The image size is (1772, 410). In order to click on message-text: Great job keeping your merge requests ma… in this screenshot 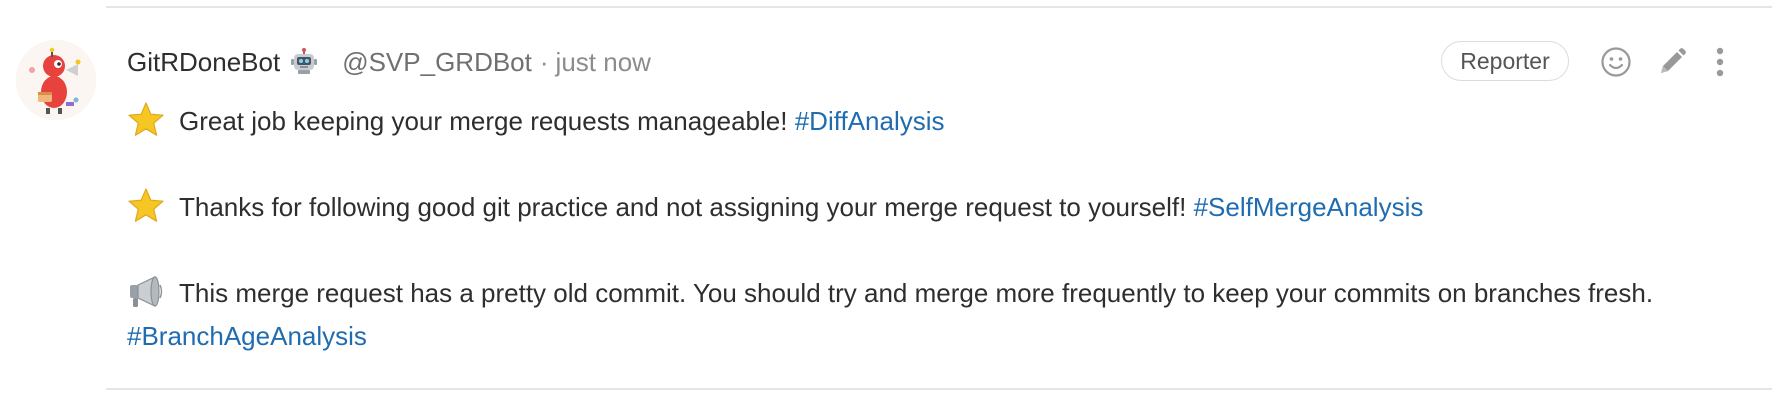, I will do `click(483, 121)`.